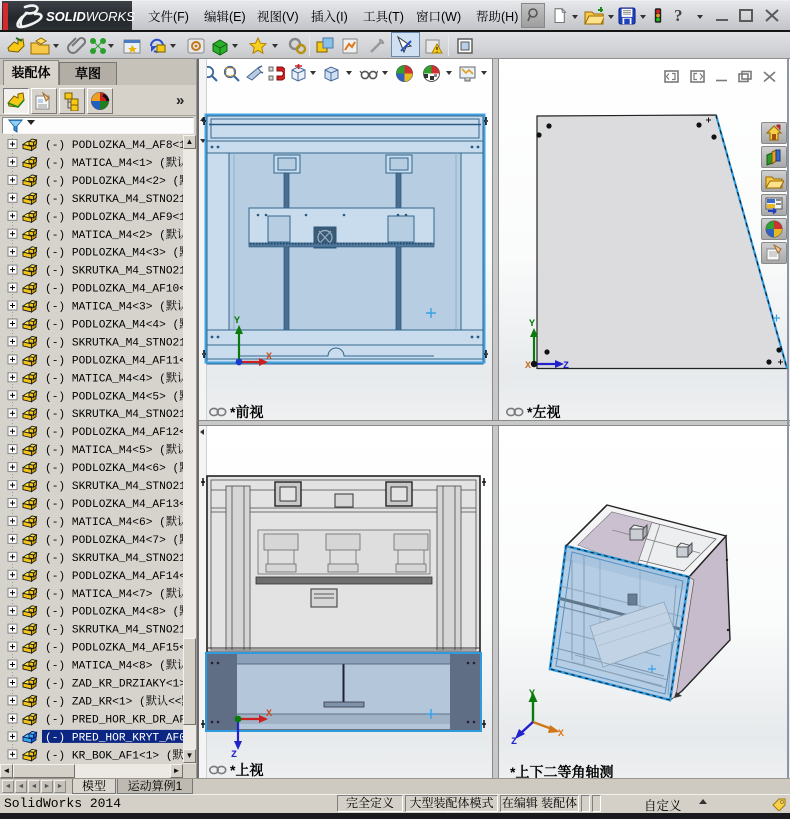  I want to click on svg-text: (-) PODLOZKA_M4<2> (默认, so click(120, 180).